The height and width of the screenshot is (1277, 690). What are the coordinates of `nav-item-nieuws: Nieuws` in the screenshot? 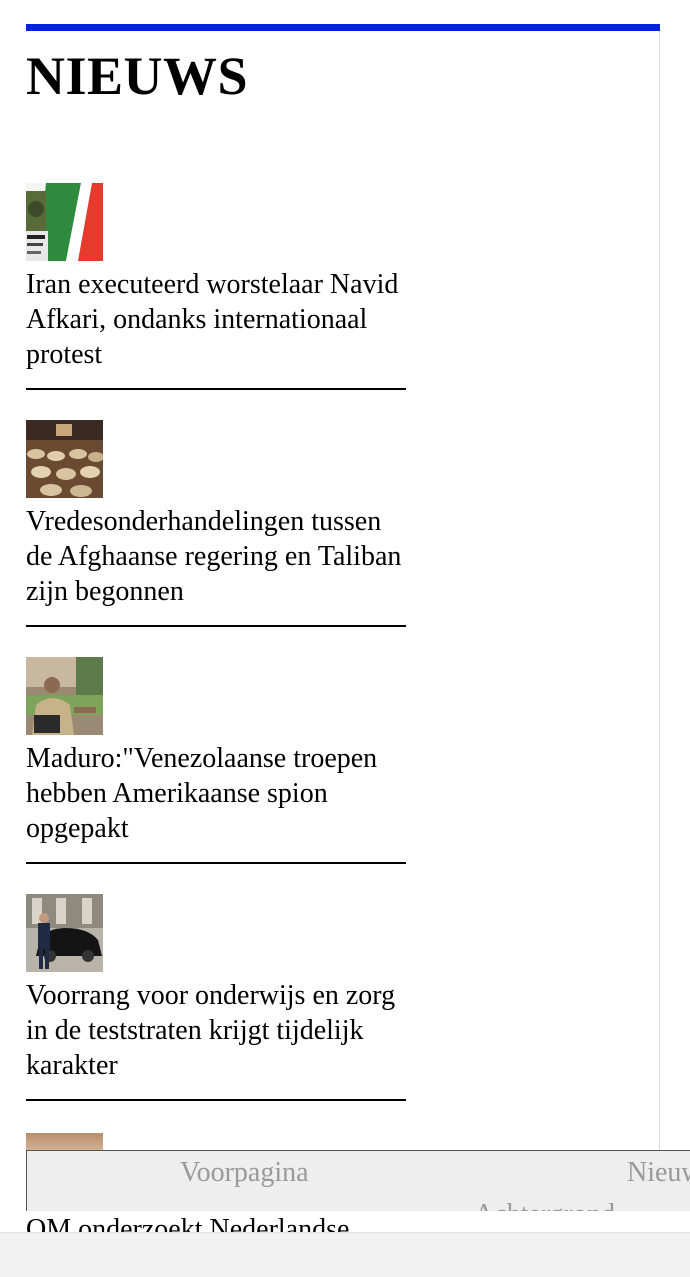 It's located at (658, 1173).